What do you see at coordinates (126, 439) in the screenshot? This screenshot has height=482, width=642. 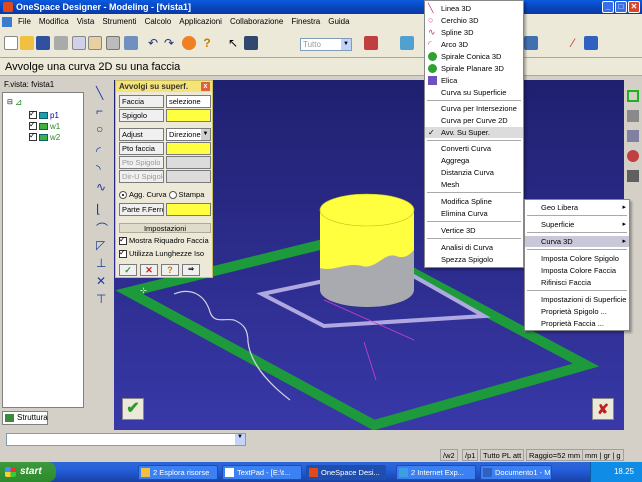 I see `command-input: ▼` at bounding box center [126, 439].